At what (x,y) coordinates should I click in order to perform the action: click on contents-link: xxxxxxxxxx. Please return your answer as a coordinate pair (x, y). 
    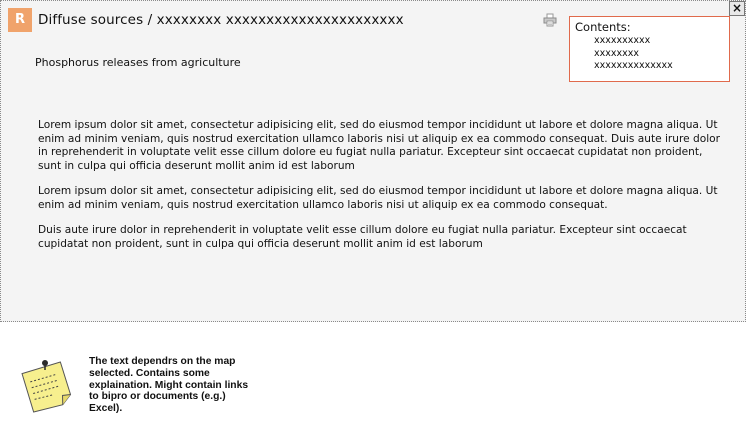
    Looking at the image, I should click on (633, 41).